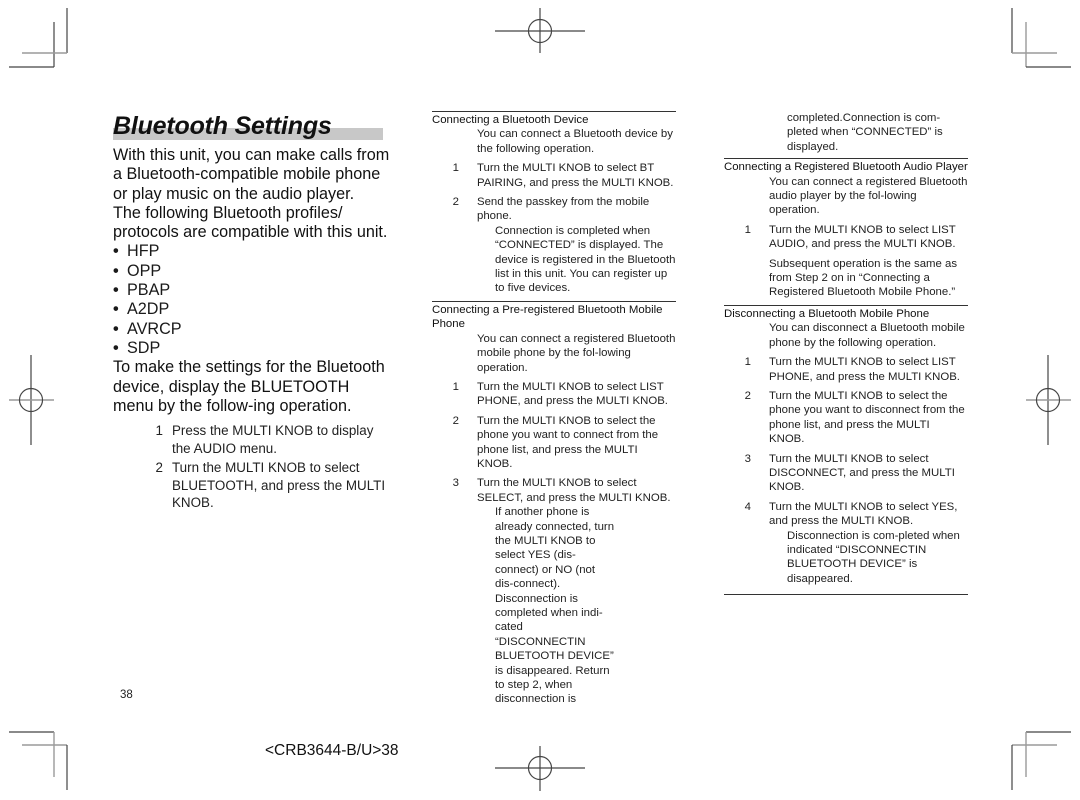  I want to click on section-end-rule, so click(846, 595).